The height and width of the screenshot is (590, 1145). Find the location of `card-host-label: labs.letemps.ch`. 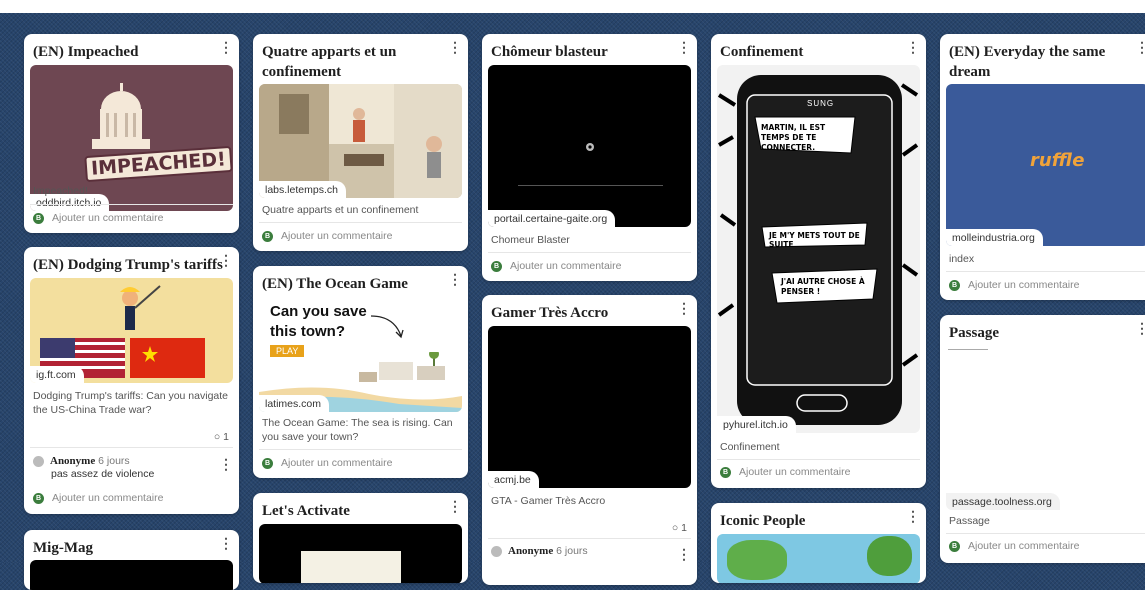

card-host-label: labs.letemps.ch is located at coordinates (302, 189).